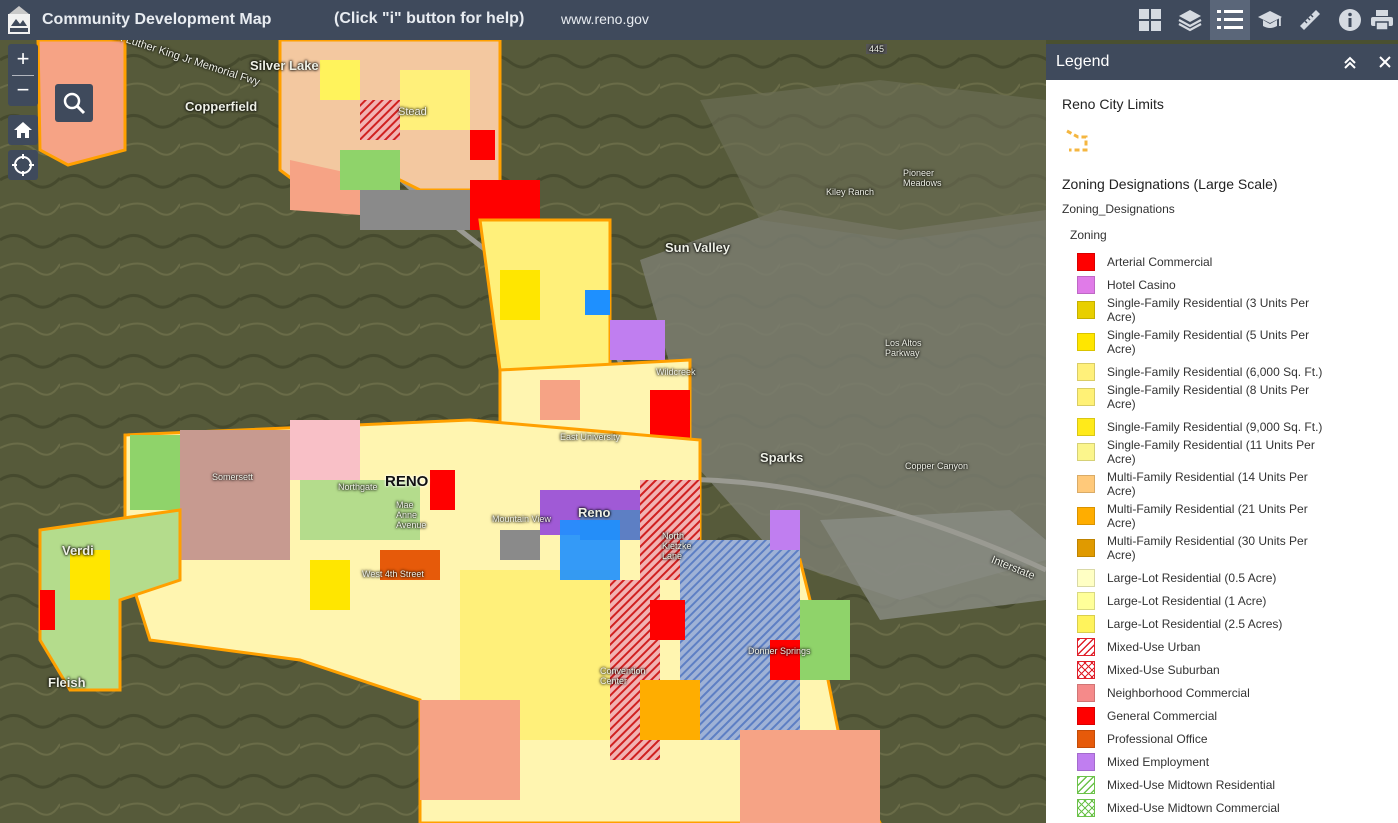 The width and height of the screenshot is (1398, 823). I want to click on search-icon, so click(74, 103).